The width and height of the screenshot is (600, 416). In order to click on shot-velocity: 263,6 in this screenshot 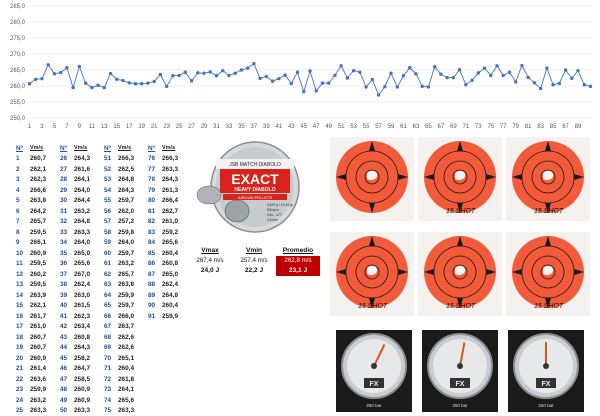, I will do `click(38, 379)`.